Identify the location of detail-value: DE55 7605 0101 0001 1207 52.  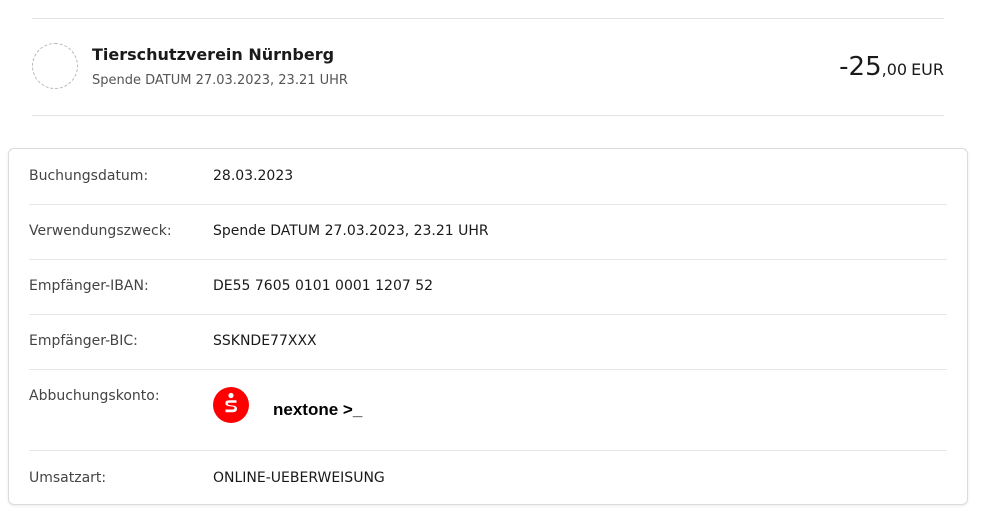
(323, 286).